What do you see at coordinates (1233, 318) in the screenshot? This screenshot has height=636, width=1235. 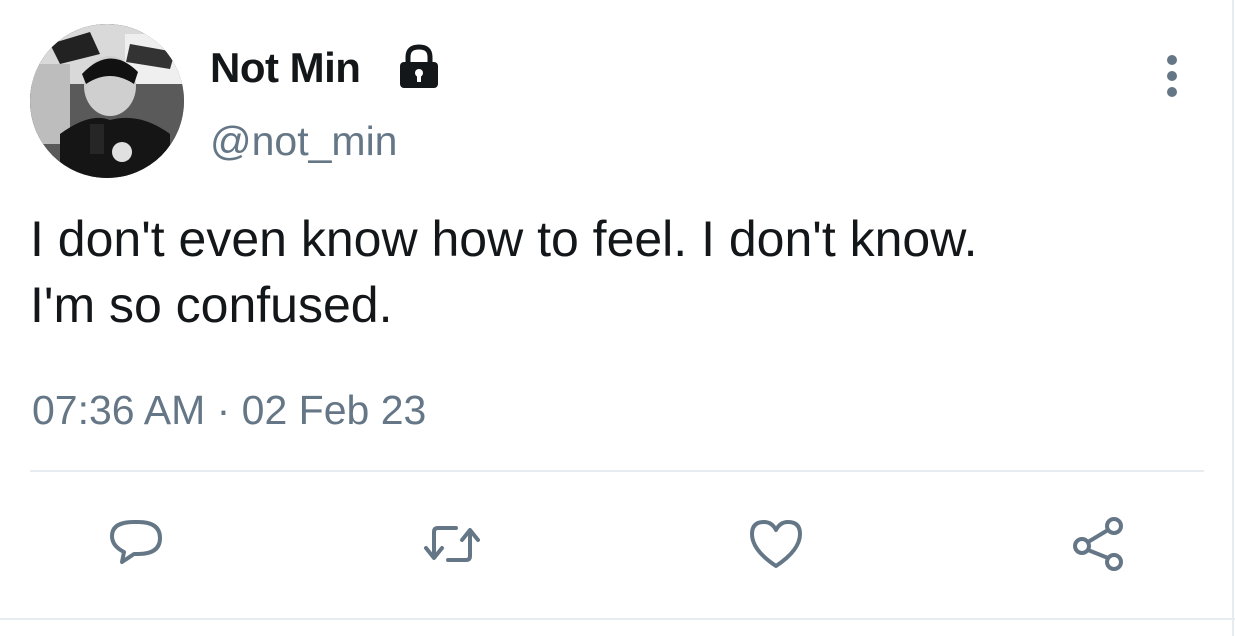 I see `card-edge` at bounding box center [1233, 318].